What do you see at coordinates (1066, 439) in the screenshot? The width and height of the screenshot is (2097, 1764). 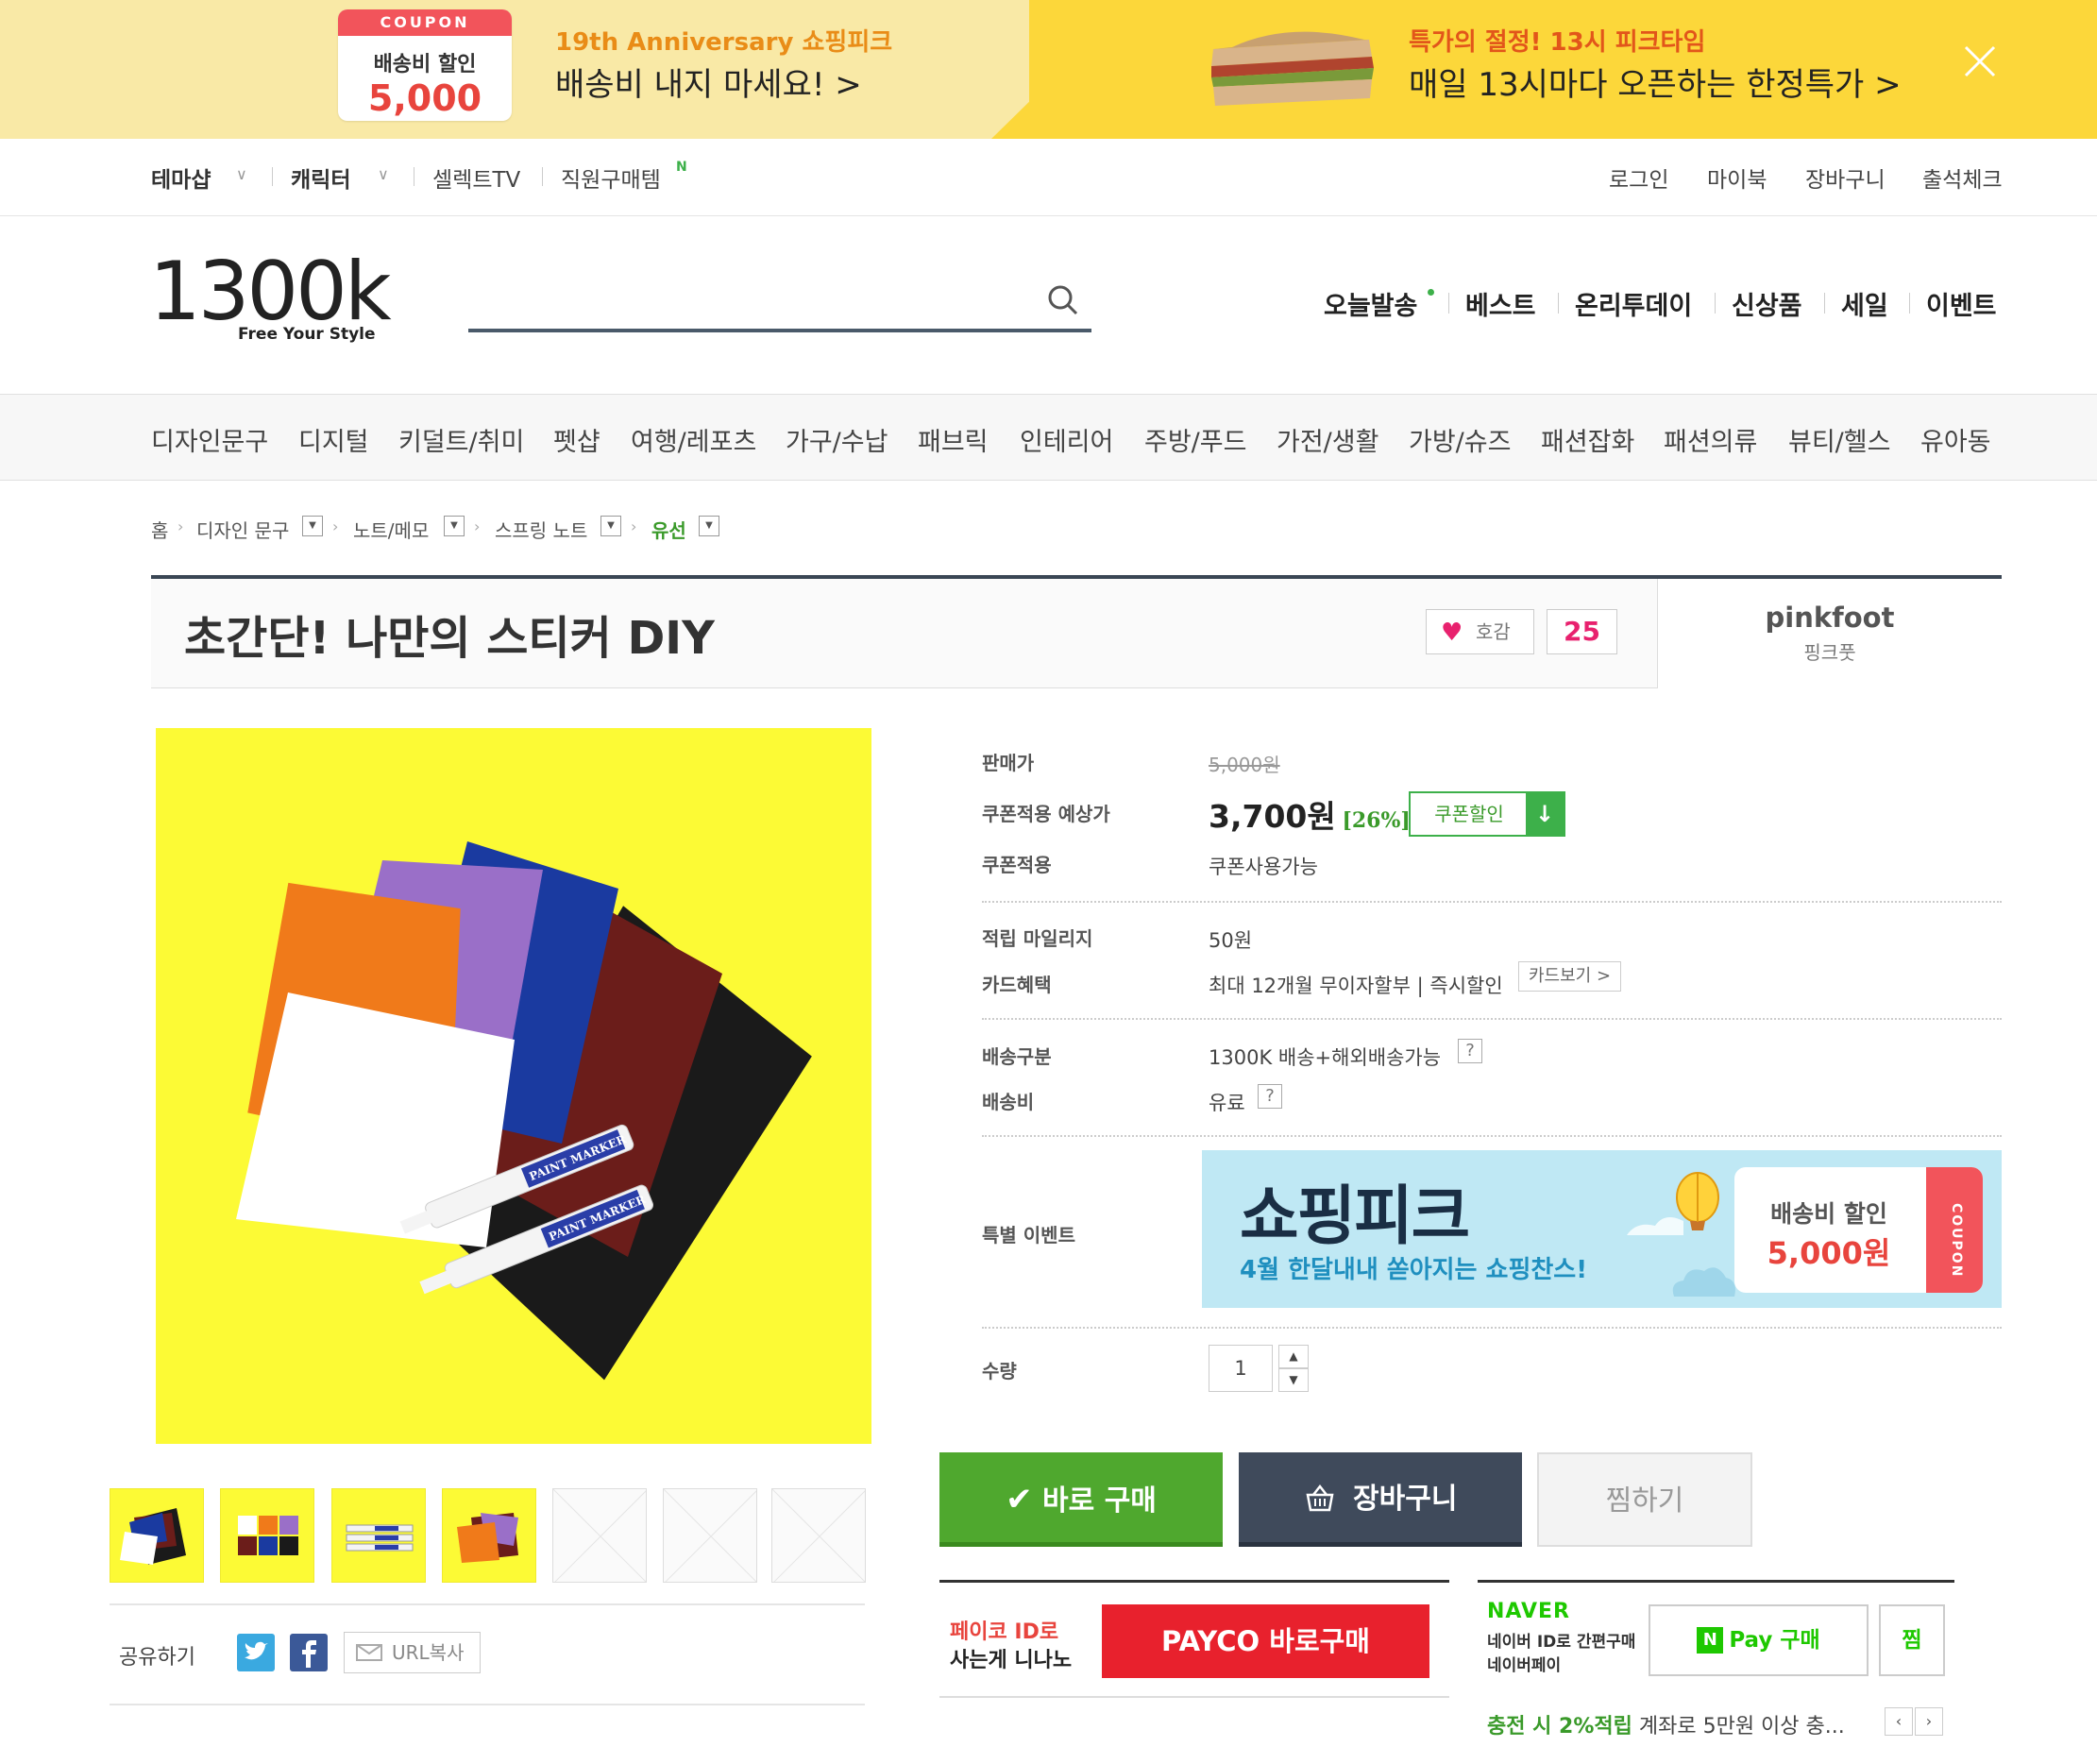 I see `cat-interior: 인테리어` at bounding box center [1066, 439].